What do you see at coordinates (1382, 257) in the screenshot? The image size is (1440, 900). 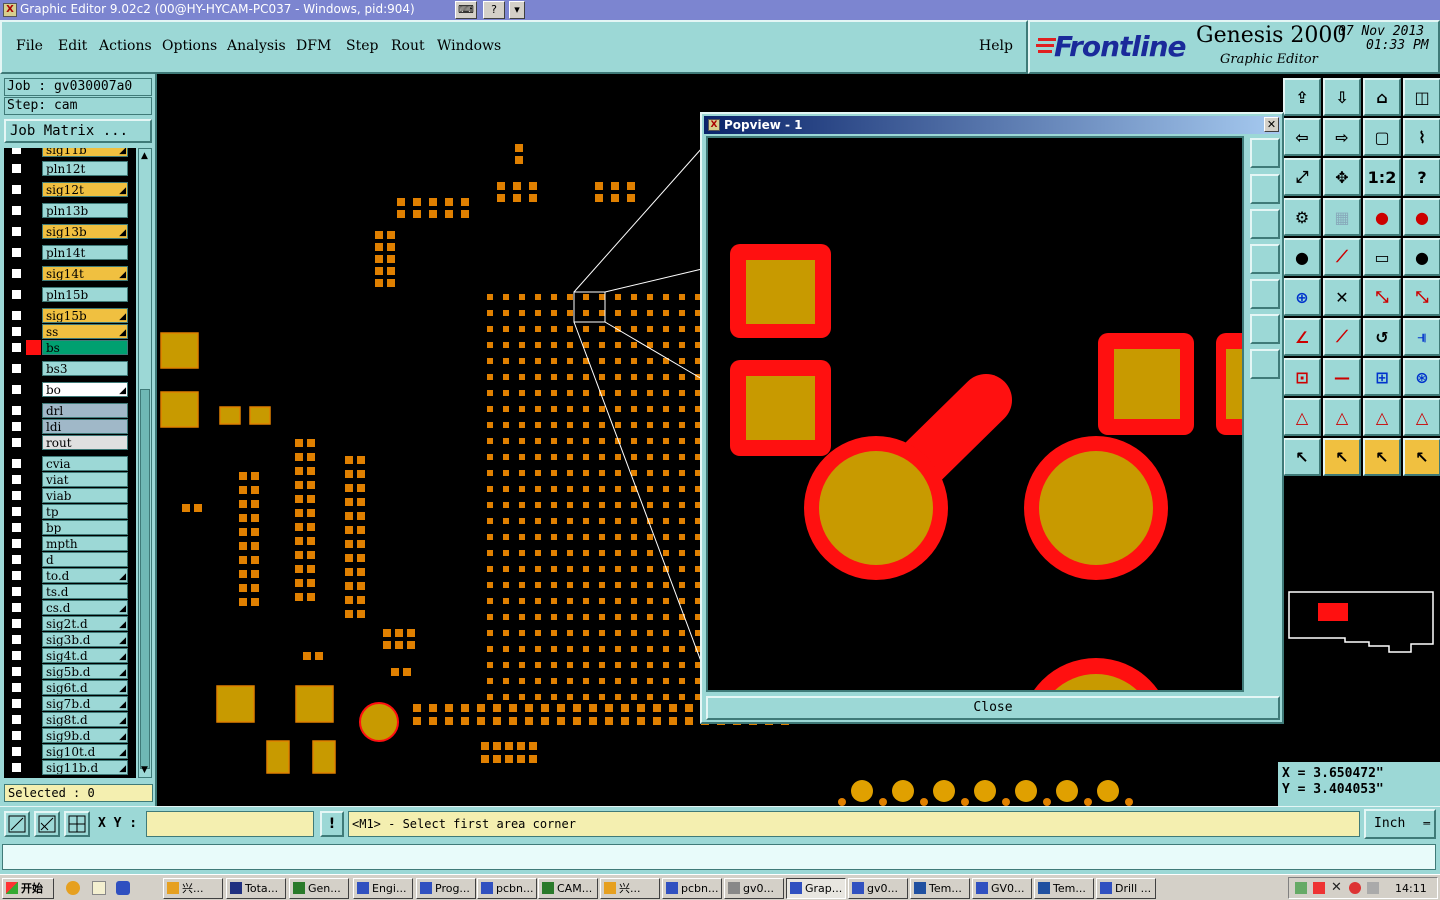 I see `ruler-icon: ▭` at bounding box center [1382, 257].